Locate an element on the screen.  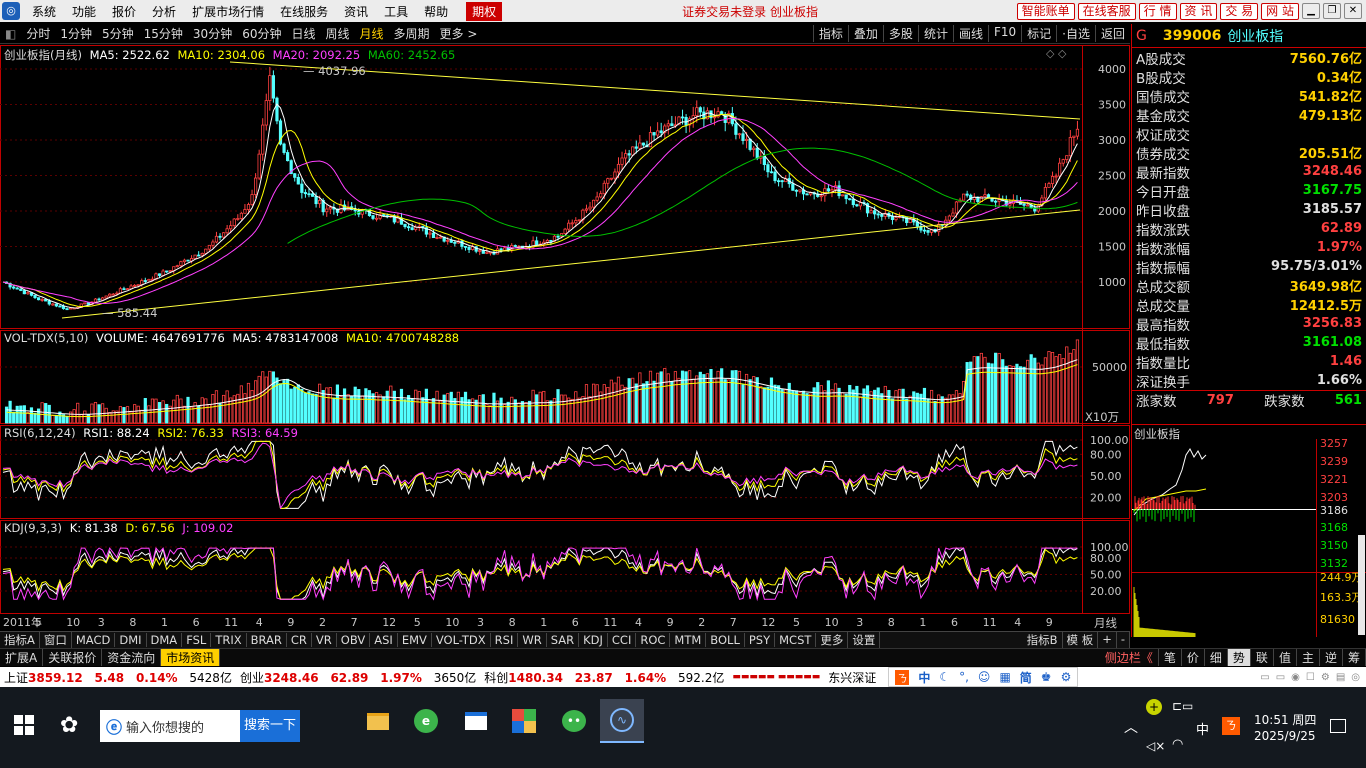
status-icon-2: ▭ is located at coordinates (1280, 677).